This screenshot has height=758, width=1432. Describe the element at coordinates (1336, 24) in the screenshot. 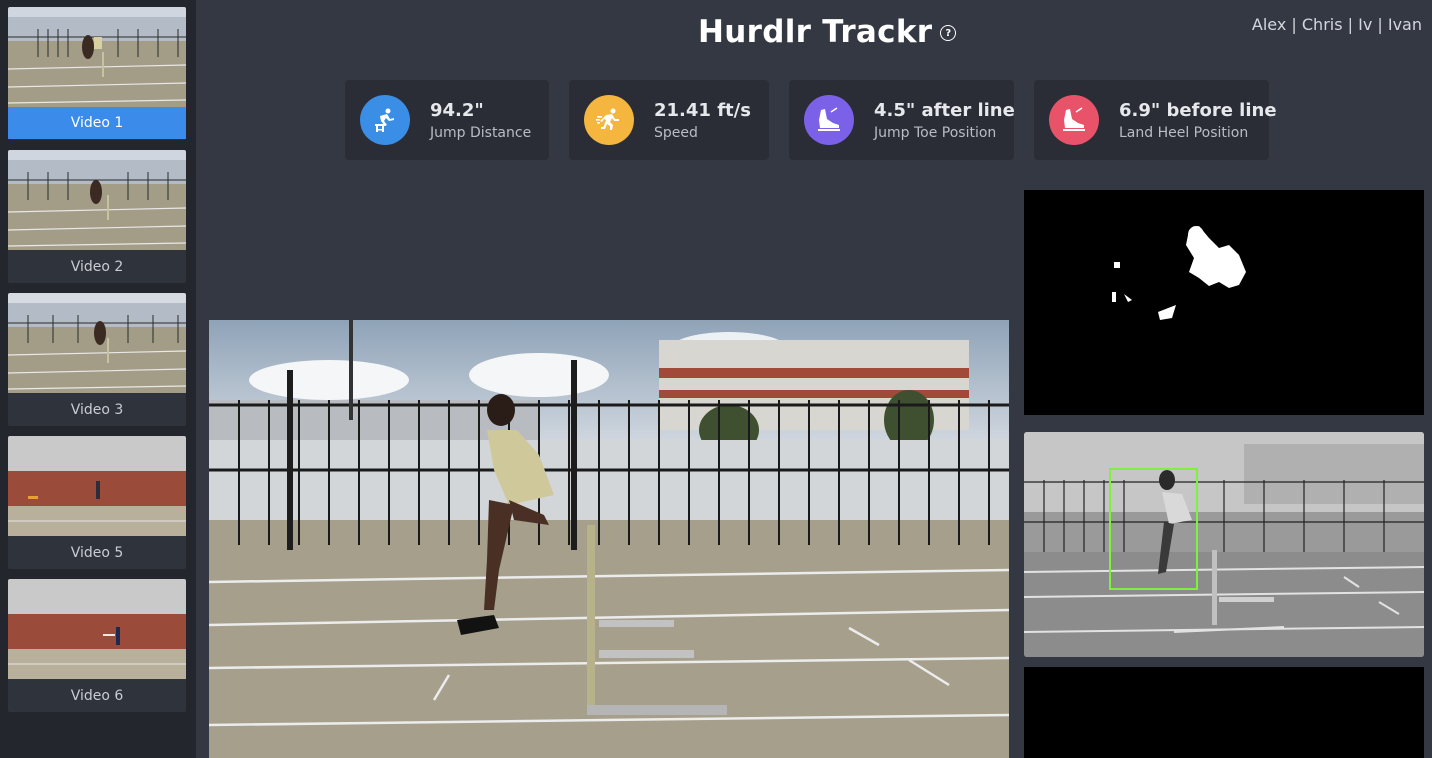

I see `authors-list: Alex | Chris | Iv | Ivan` at that location.